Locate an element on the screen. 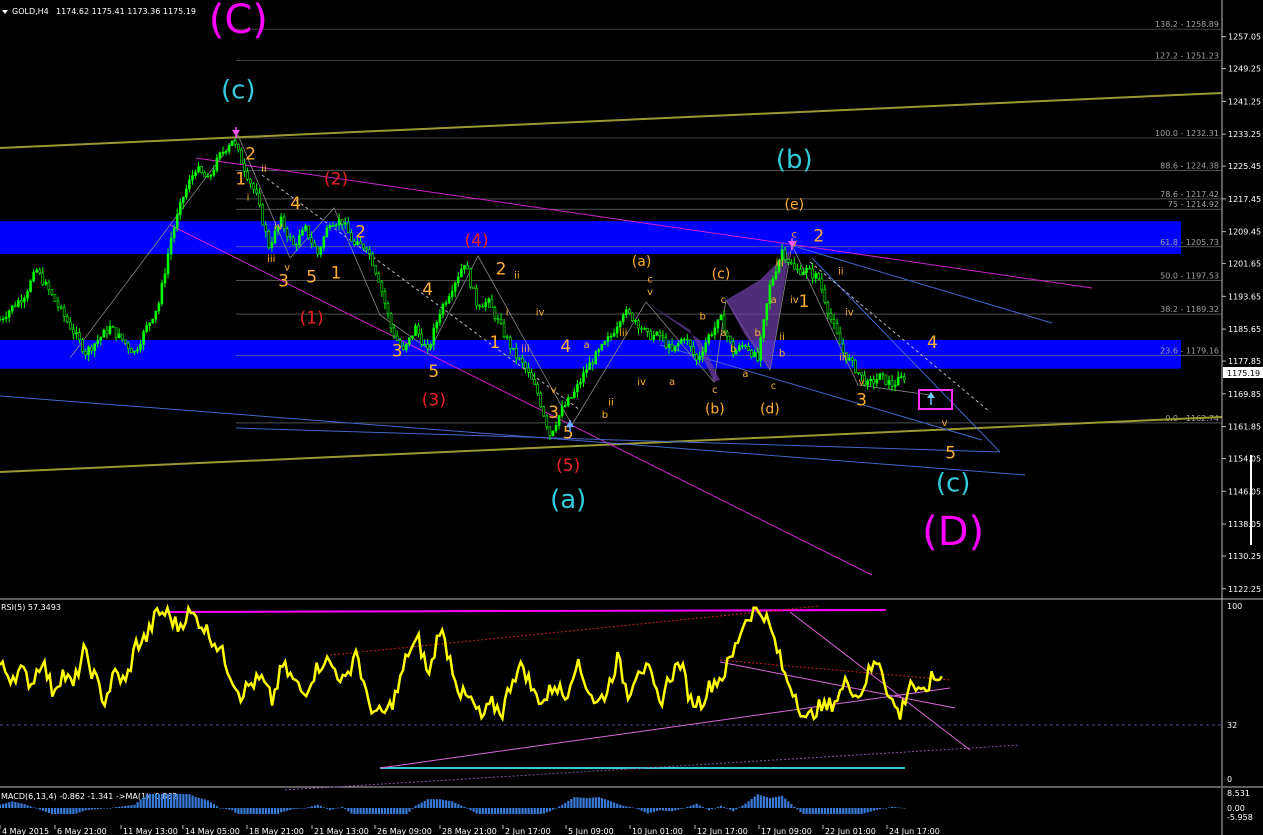 This screenshot has width=1263, height=835. wave-label-11: (4) is located at coordinates (477, 241).